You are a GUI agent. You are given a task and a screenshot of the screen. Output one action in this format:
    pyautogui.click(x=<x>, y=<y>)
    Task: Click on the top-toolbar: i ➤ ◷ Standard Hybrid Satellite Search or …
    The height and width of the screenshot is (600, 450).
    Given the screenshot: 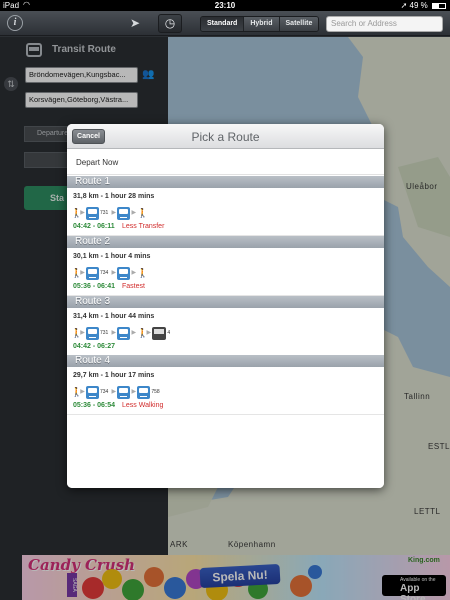 What is the action you would take?
    pyautogui.click(x=225, y=23)
    